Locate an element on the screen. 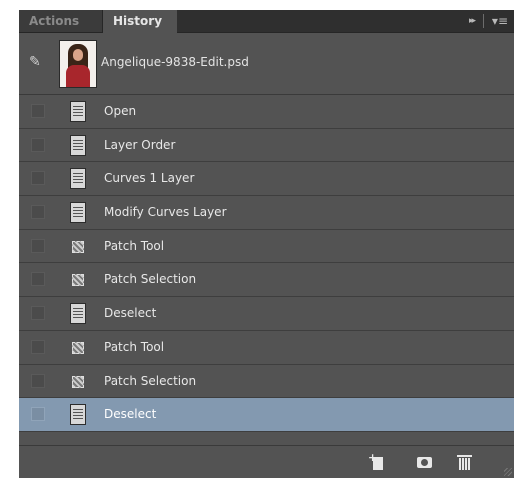 The image size is (514, 478). panel-menu-icon: ▾≡ is located at coordinates (500, 21).